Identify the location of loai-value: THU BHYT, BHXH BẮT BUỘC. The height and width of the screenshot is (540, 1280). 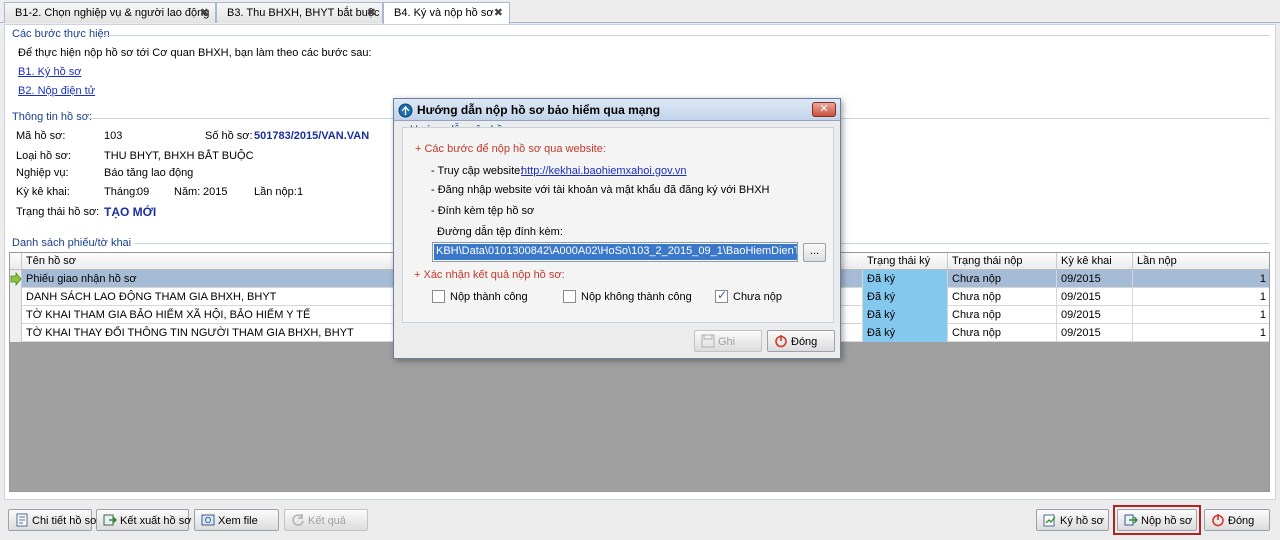
(179, 156).